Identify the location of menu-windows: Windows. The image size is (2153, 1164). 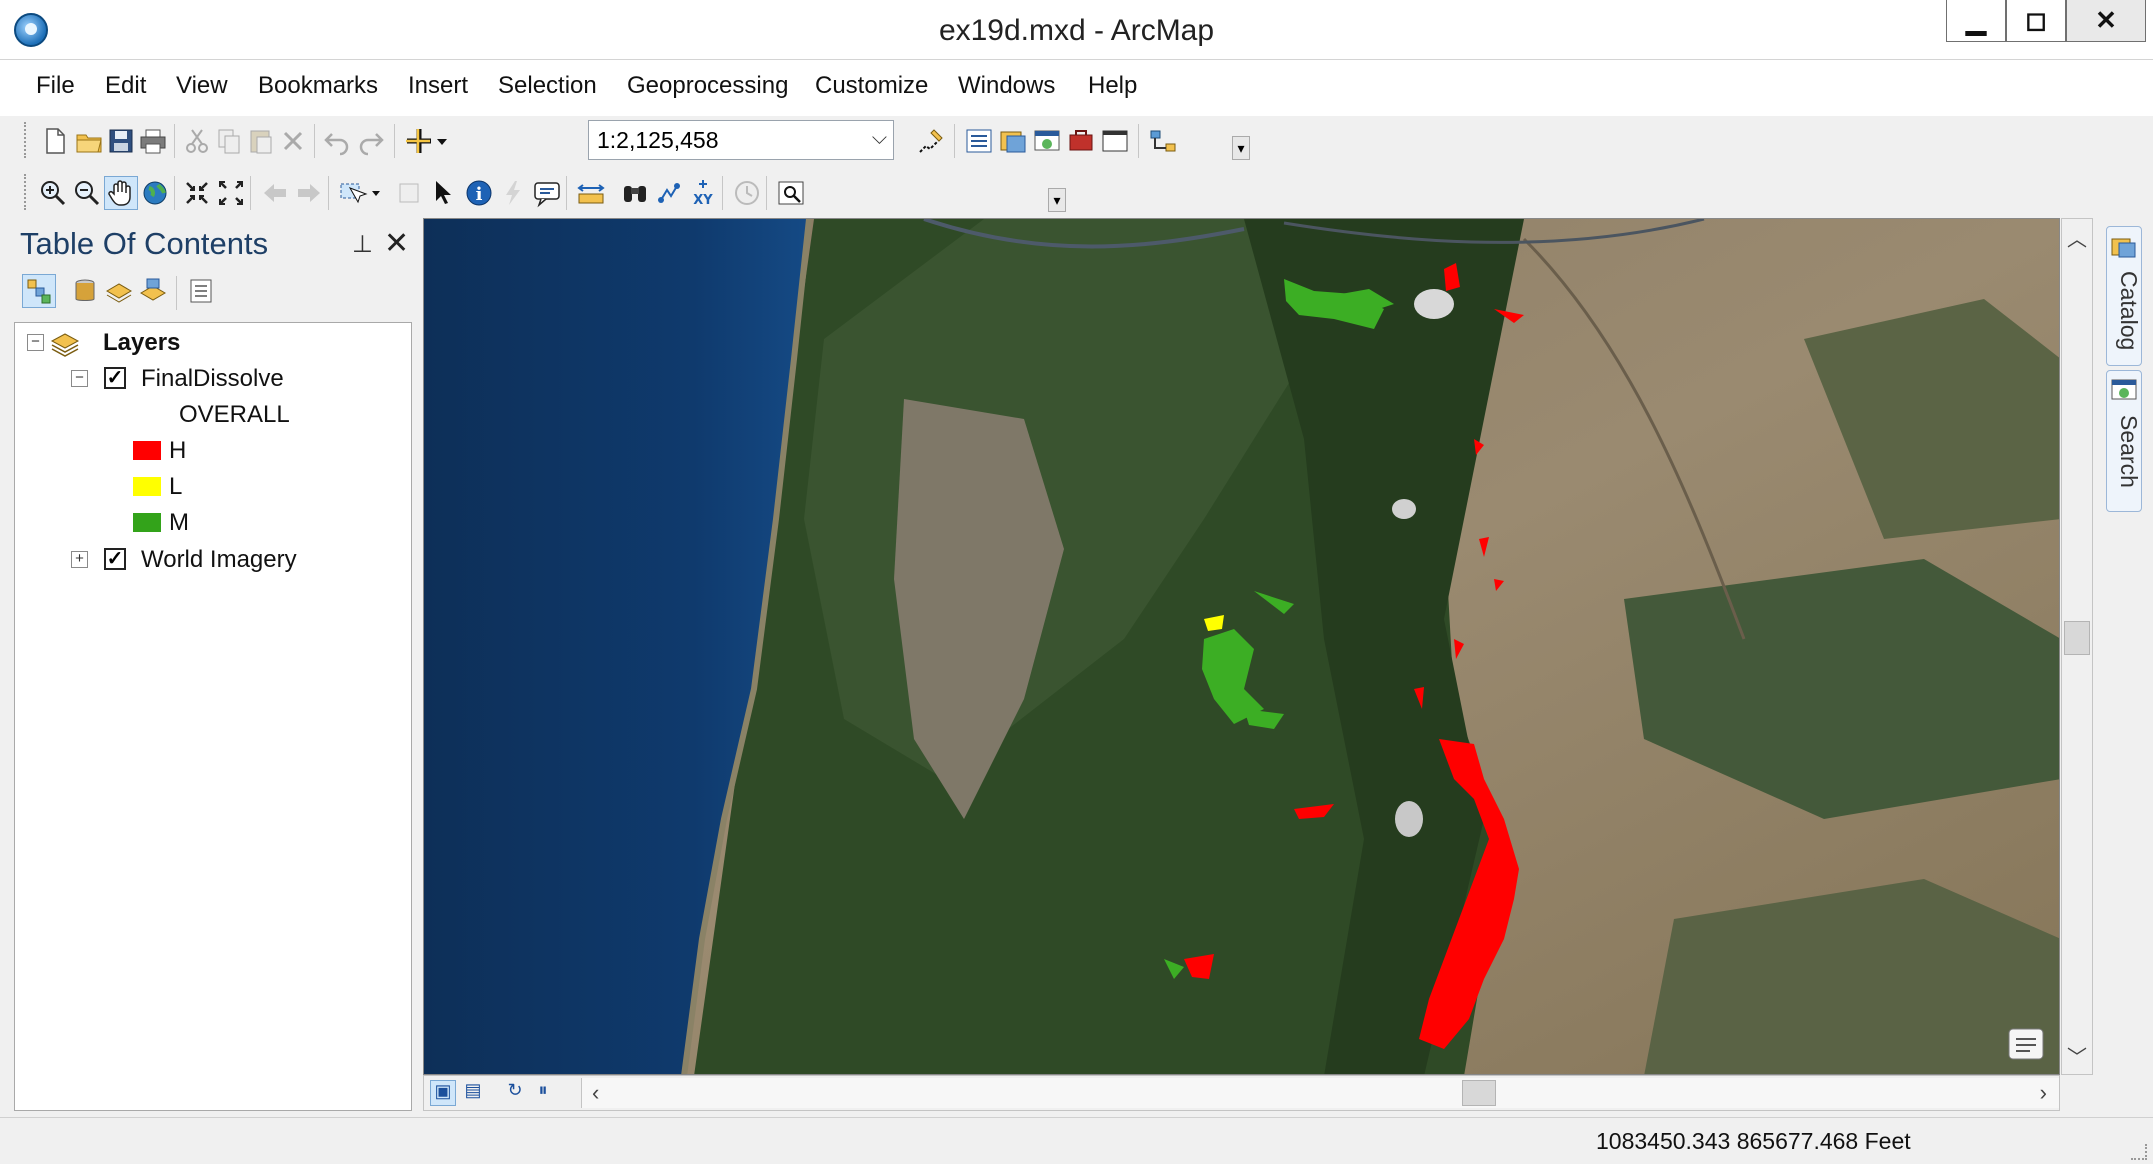
(1006, 86).